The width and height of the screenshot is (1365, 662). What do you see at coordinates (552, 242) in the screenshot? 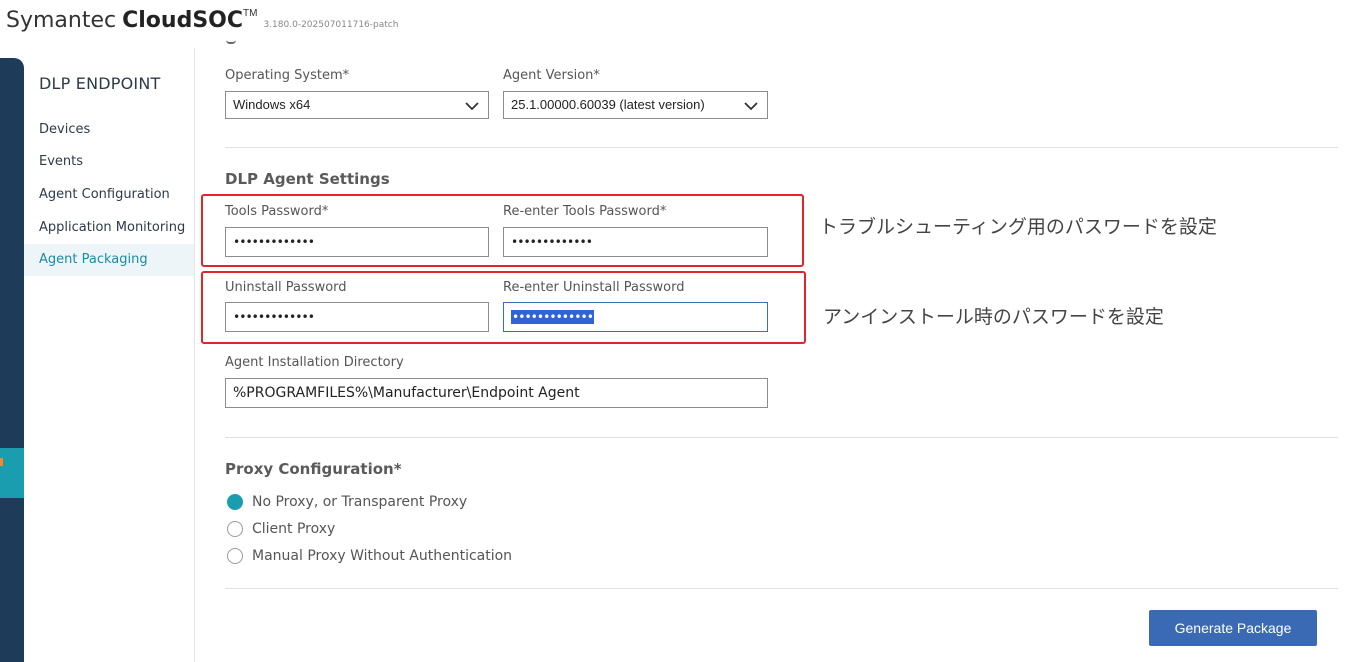
I see `tools-password-reenter-value: •••••••••••••` at bounding box center [552, 242].